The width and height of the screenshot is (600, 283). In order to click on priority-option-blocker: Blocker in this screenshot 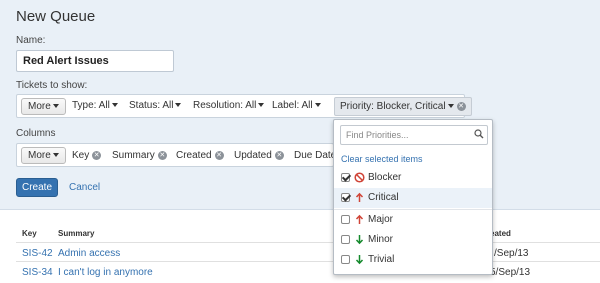, I will do `click(413, 178)`.